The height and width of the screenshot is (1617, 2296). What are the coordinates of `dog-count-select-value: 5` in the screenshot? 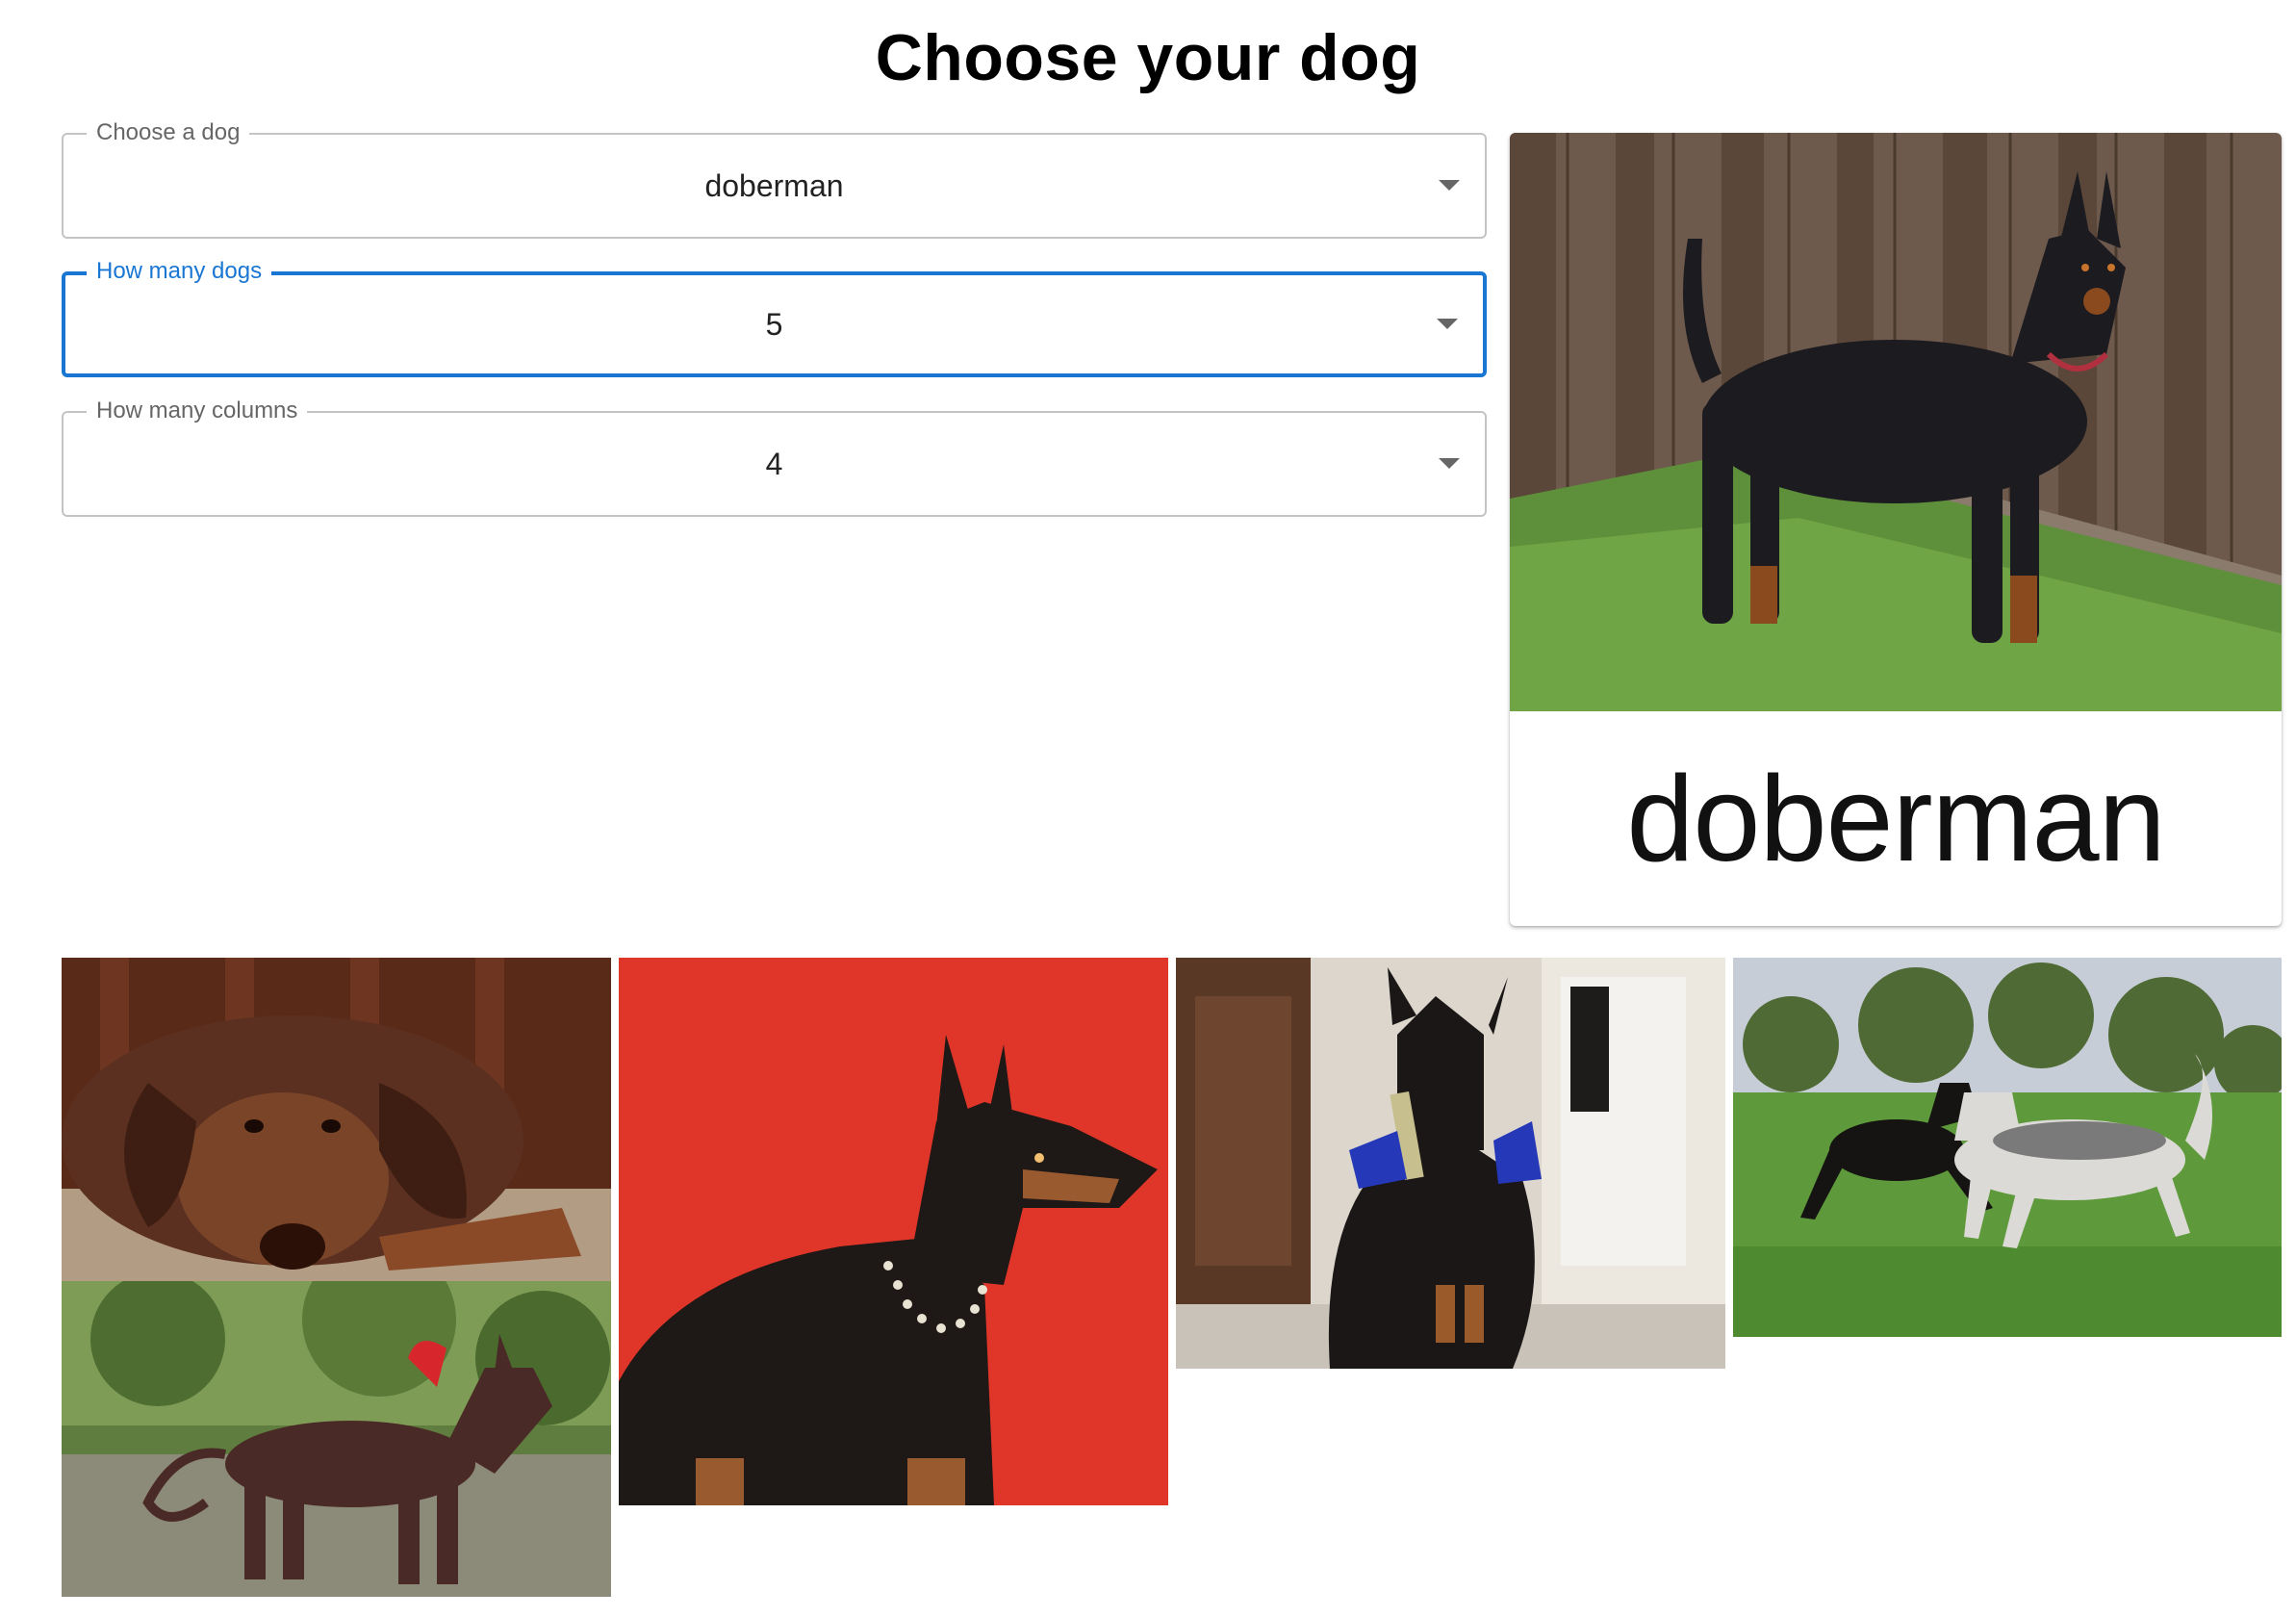 It's located at (774, 324).